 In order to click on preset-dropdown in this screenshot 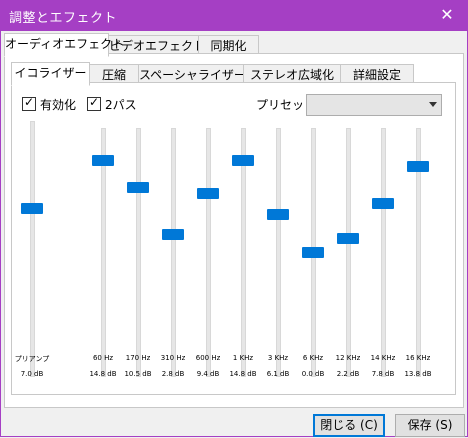, I will do `click(374, 105)`.